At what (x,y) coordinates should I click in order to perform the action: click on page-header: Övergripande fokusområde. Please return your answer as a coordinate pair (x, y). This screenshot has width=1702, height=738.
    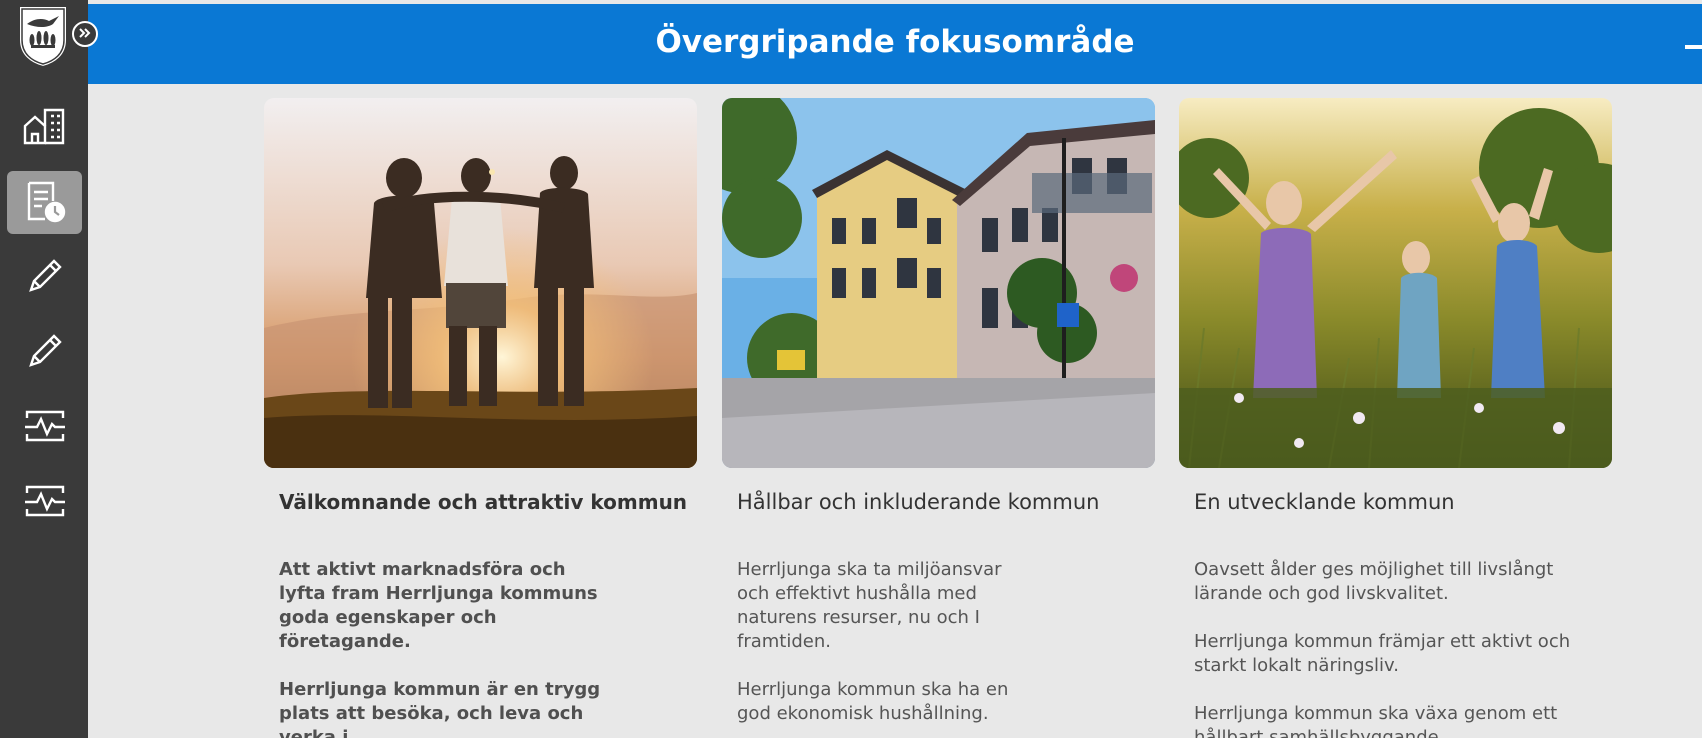
    Looking at the image, I should click on (895, 44).